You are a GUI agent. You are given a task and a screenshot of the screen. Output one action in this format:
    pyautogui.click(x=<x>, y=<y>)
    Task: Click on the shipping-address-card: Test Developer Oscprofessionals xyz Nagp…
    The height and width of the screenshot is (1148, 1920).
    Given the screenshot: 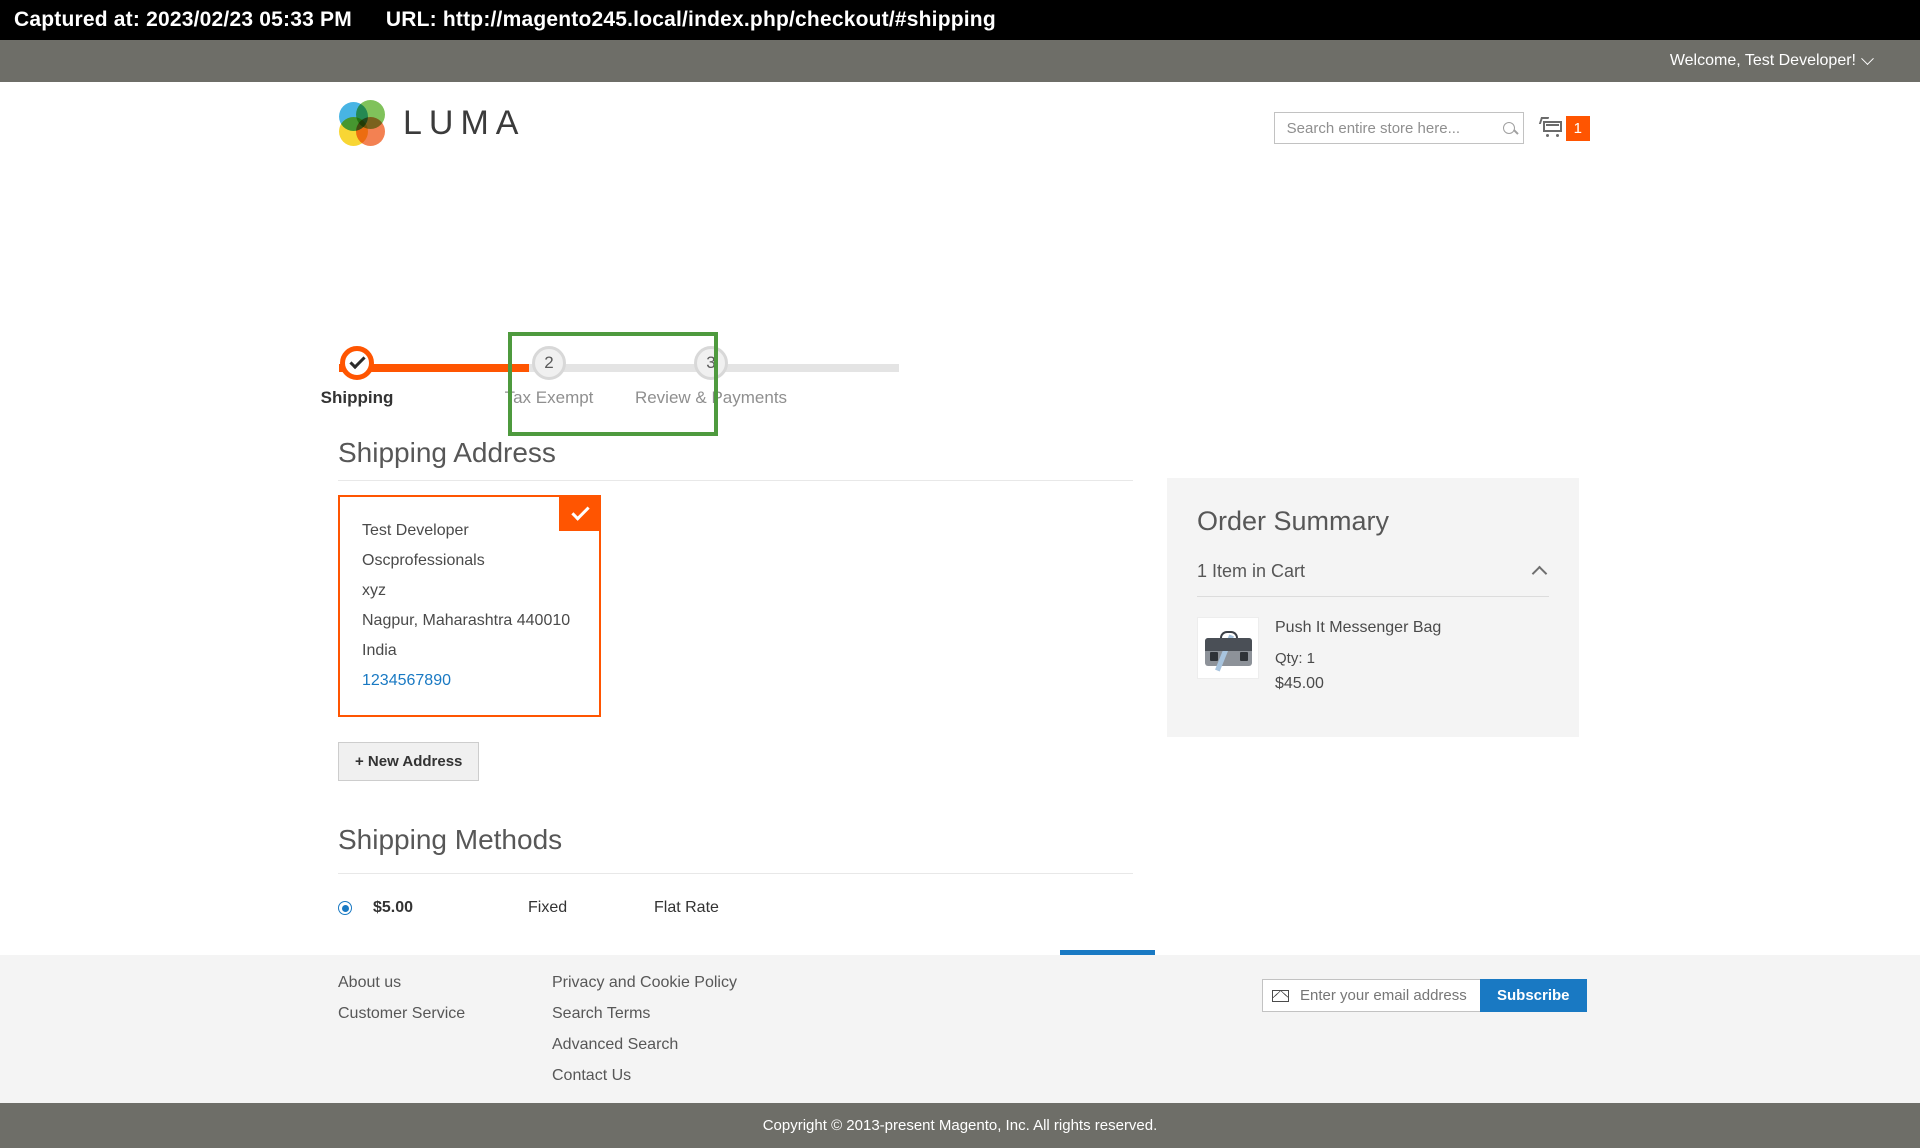 What is the action you would take?
    pyautogui.click(x=469, y=606)
    